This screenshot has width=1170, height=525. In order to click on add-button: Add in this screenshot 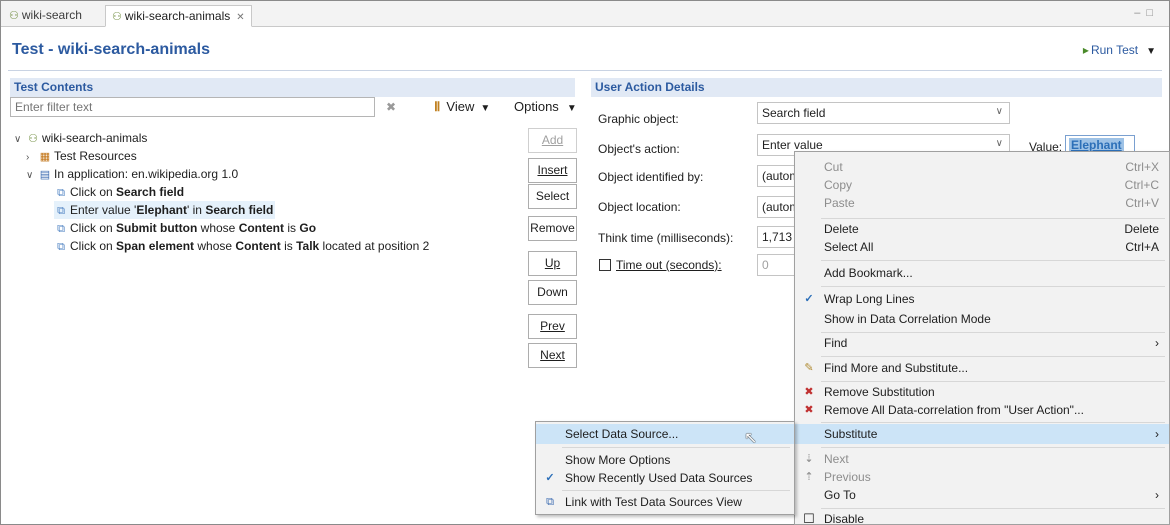, I will do `click(552, 140)`.